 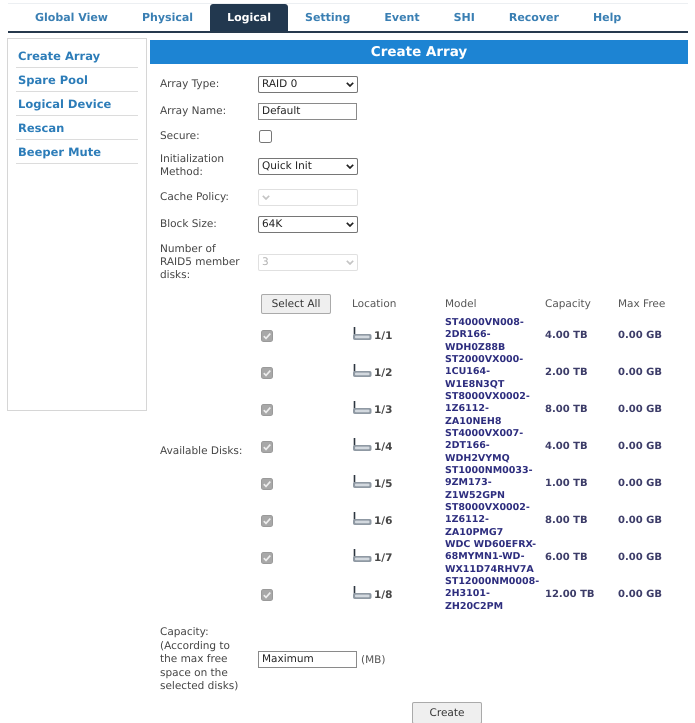 I want to click on field-label: Initialization Method:, so click(x=193, y=166).